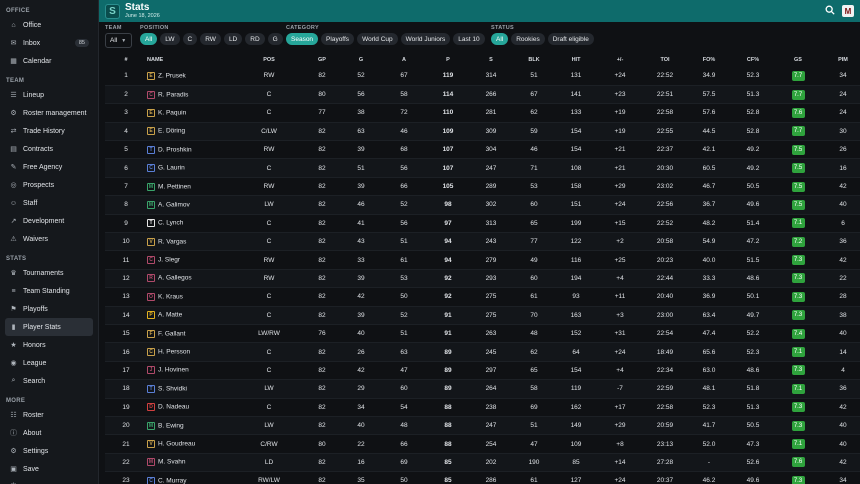 The width and height of the screenshot is (860, 484). I want to click on player-name: G. Laurin, so click(171, 168).